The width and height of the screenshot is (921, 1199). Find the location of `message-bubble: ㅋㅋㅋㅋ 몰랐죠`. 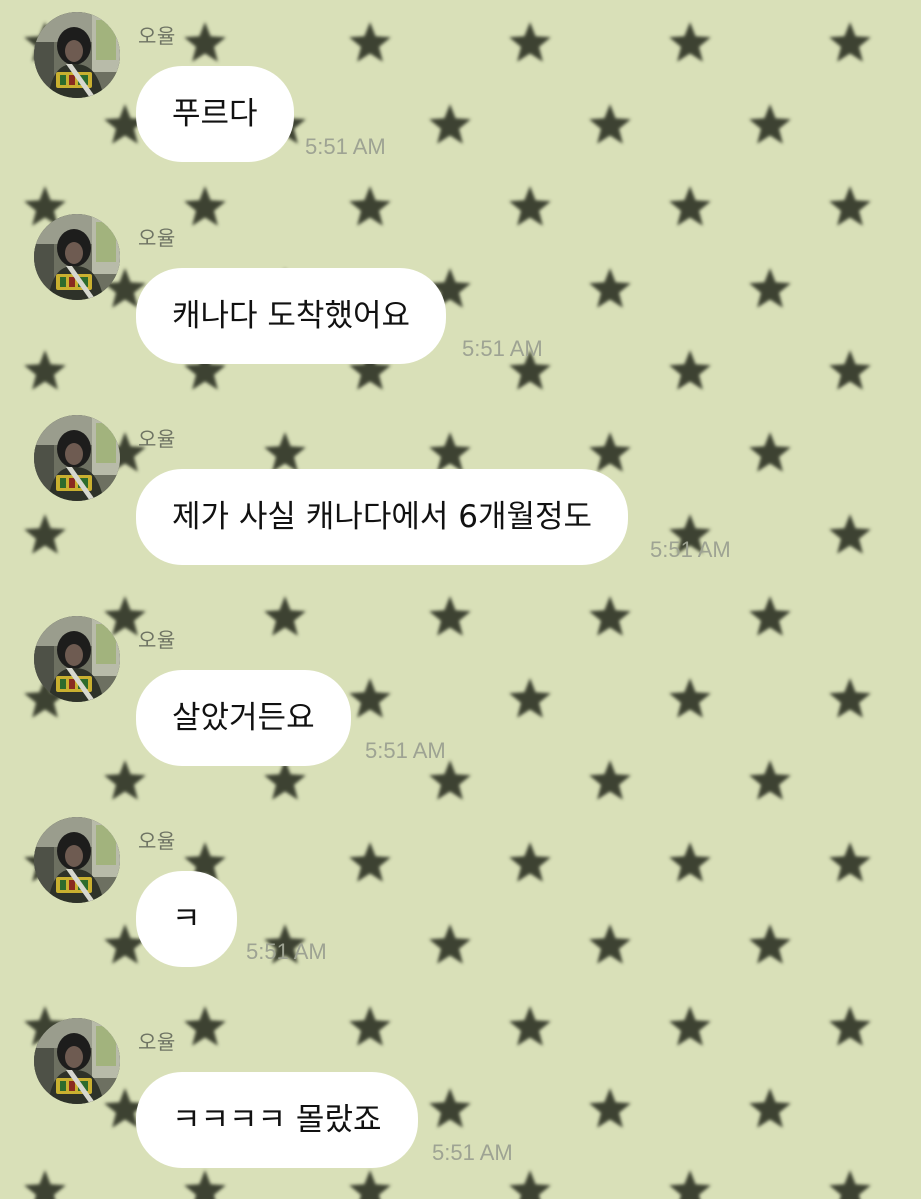

message-bubble: ㅋㅋㅋㅋ 몰랐죠 is located at coordinates (277, 1120).